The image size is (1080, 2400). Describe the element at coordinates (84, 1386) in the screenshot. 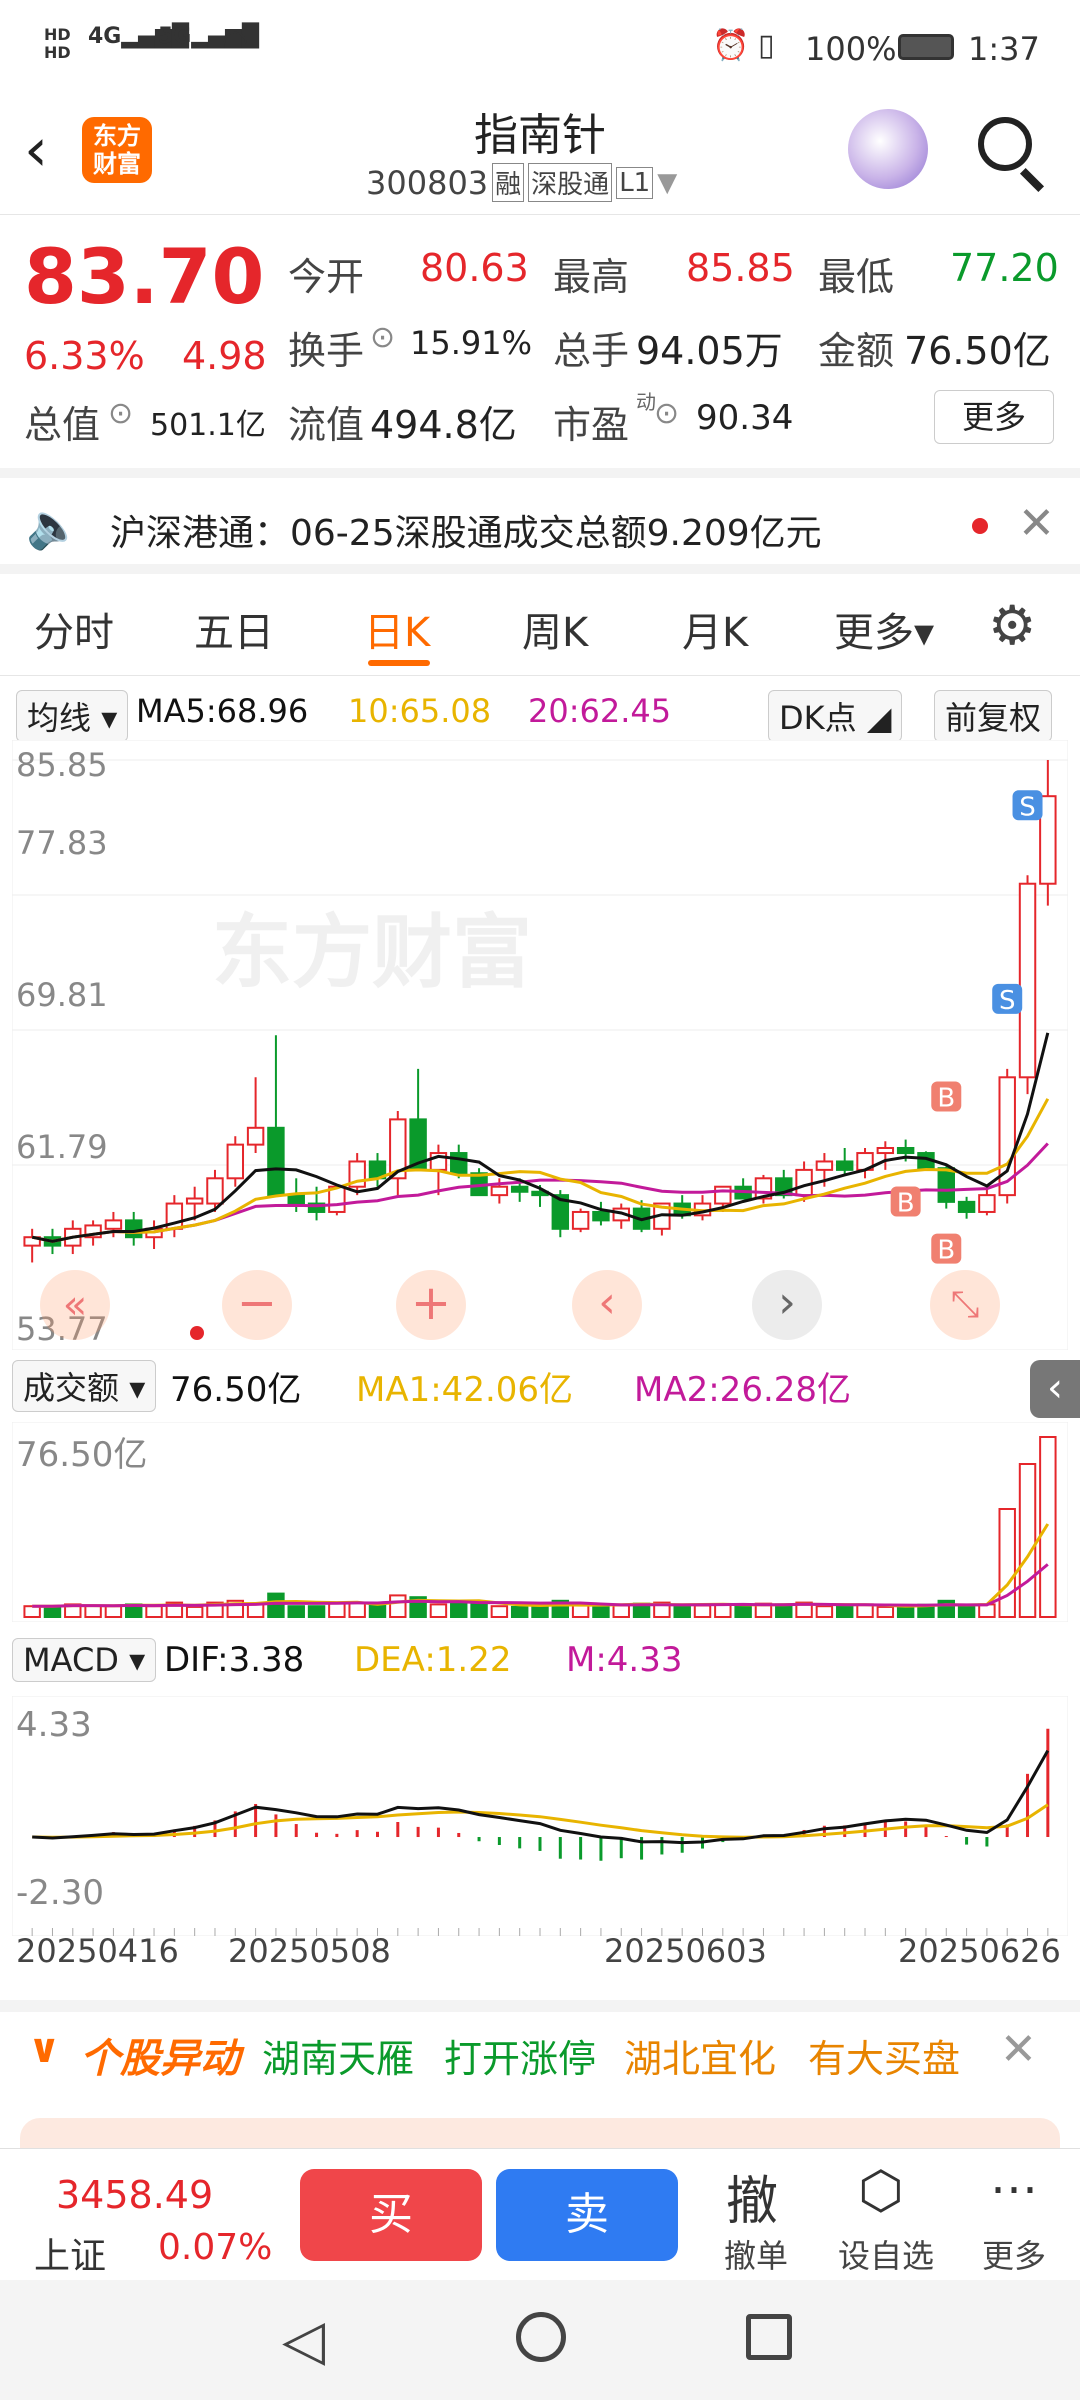

I see `volume-select: 成交额 ▾` at that location.